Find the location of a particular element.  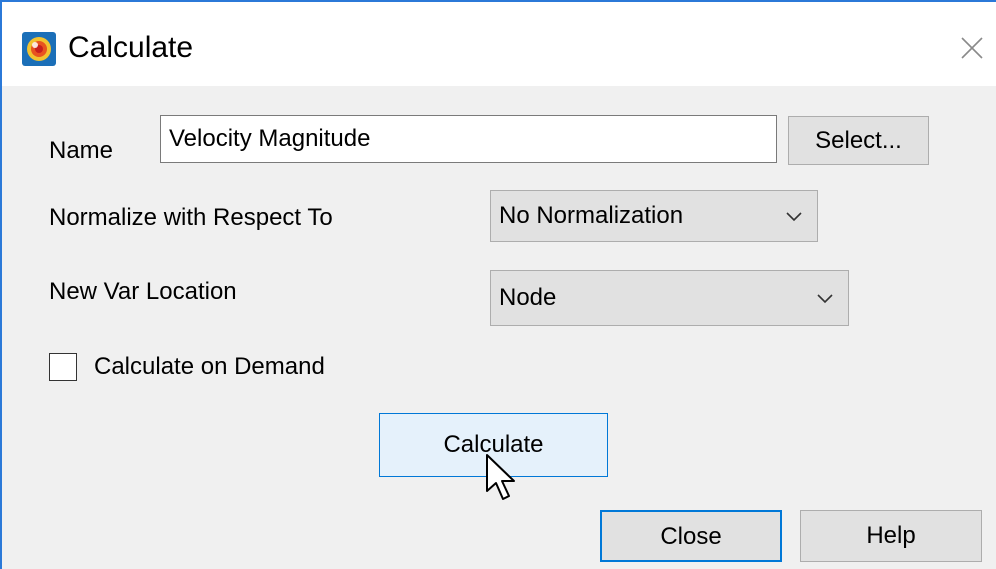

name-label: Name is located at coordinates (81, 150).